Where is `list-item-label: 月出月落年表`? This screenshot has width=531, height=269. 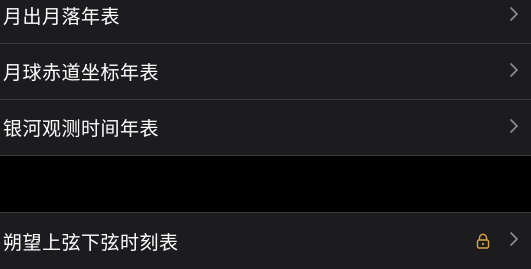 list-item-label: 月出月落年表 is located at coordinates (62, 17).